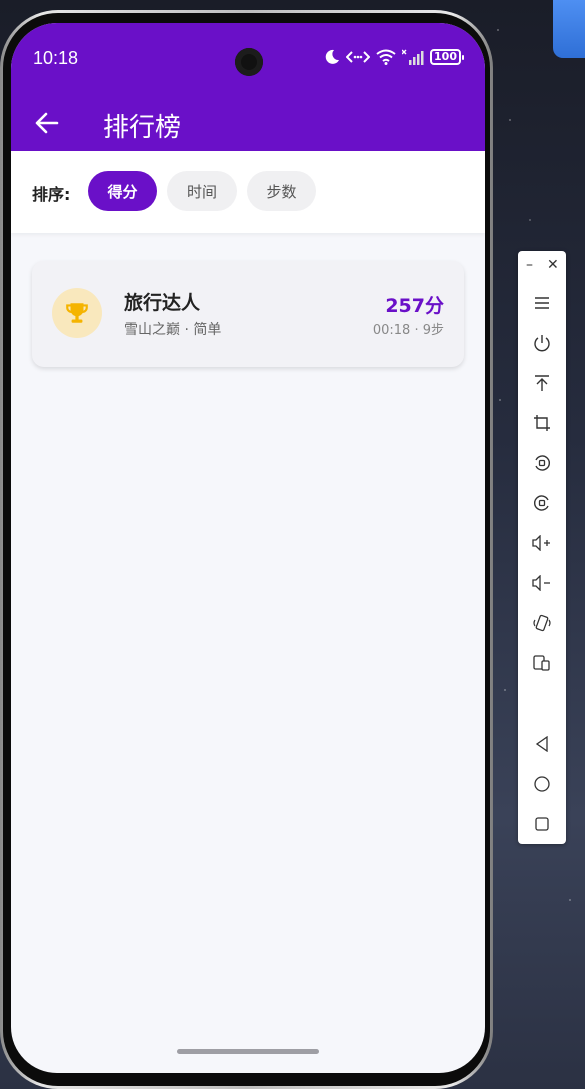 This screenshot has width=585, height=1089. I want to click on nav-back-button, so click(542, 744).